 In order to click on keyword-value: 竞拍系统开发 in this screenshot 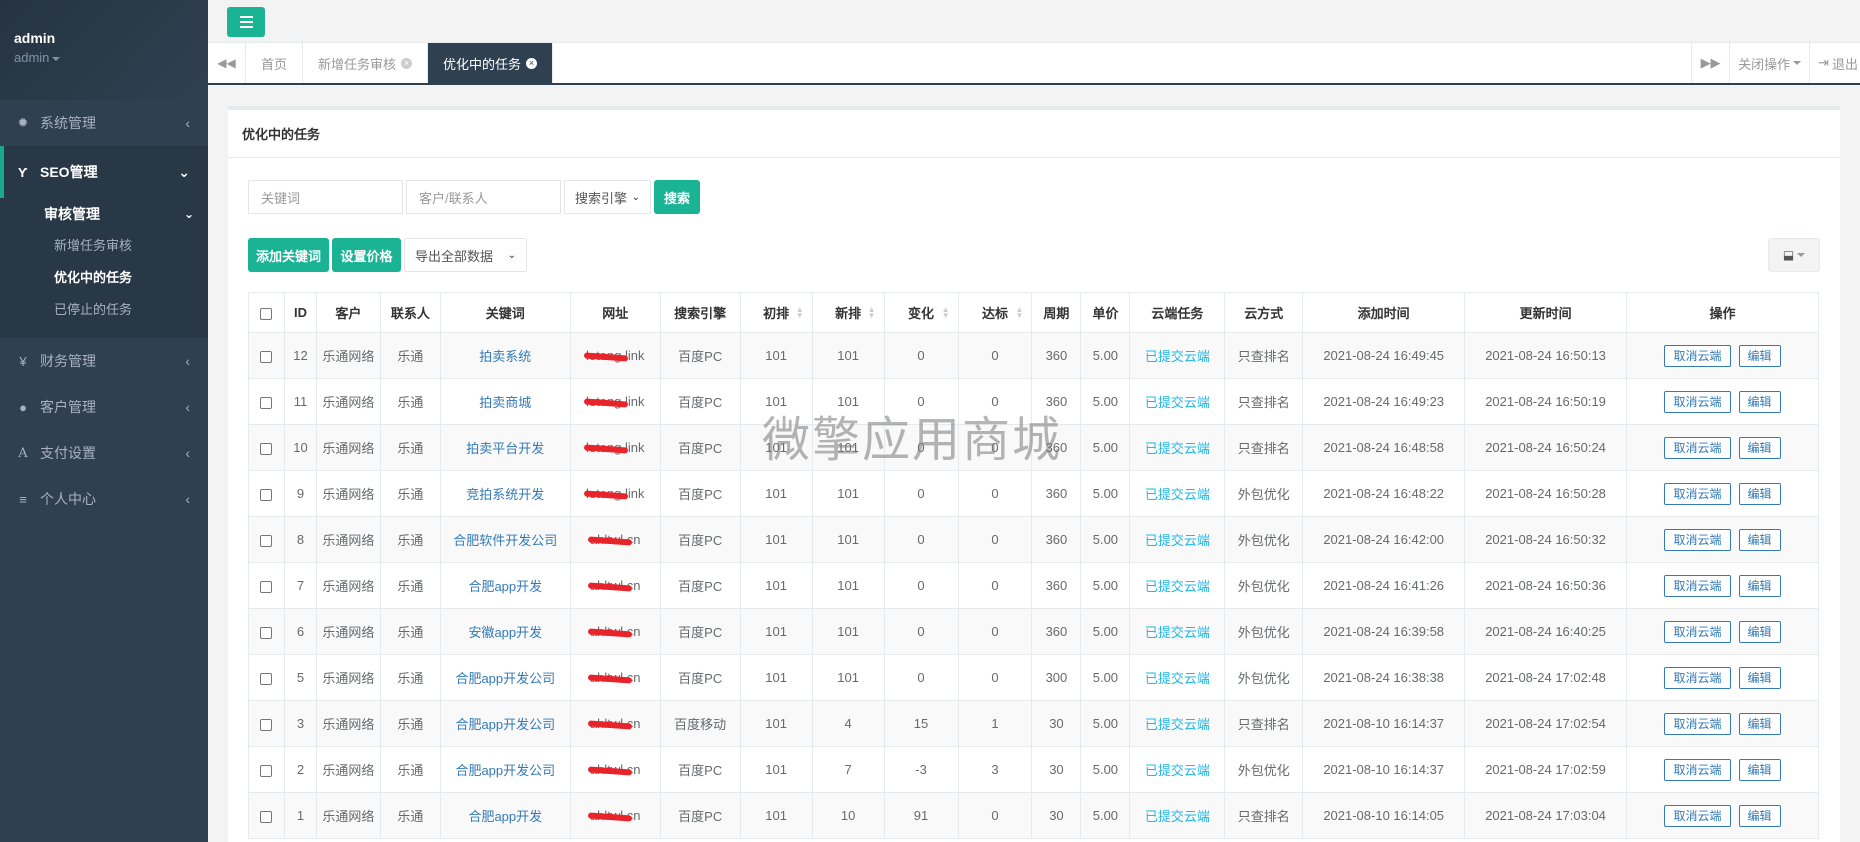, I will do `click(505, 494)`.